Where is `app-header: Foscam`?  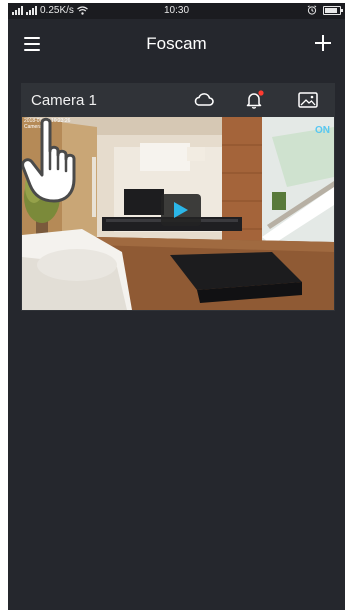 app-header: Foscam is located at coordinates (176, 44).